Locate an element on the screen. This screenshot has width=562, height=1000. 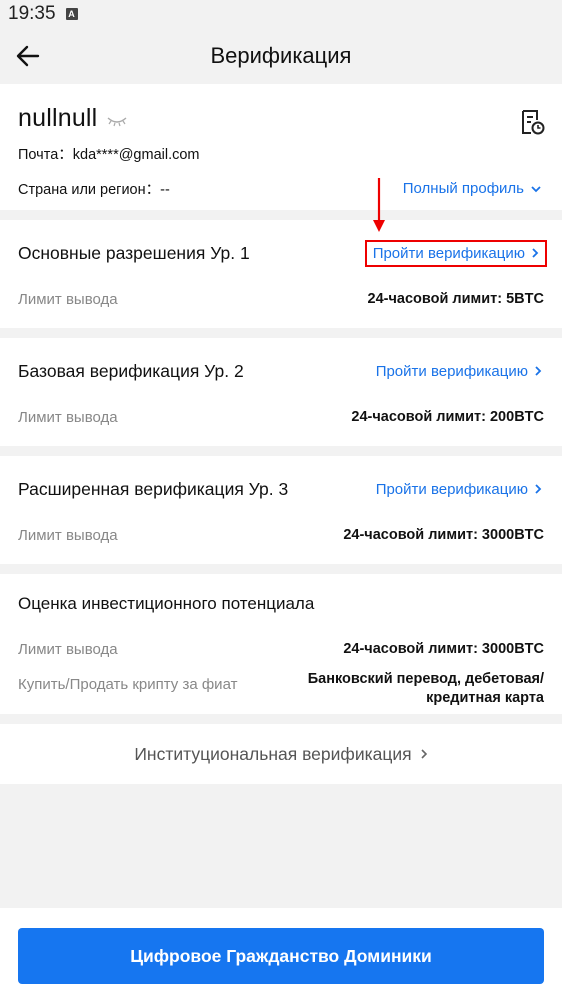
country-value: -- is located at coordinates (165, 190).